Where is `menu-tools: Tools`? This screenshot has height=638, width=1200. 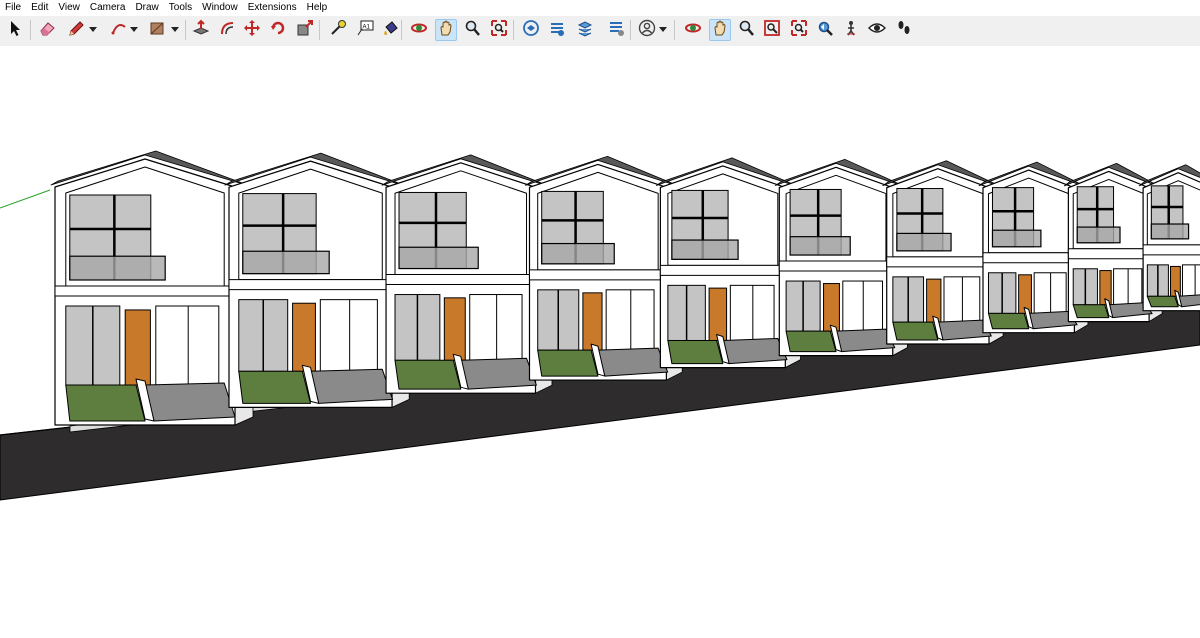
menu-tools: Tools is located at coordinates (180, 8).